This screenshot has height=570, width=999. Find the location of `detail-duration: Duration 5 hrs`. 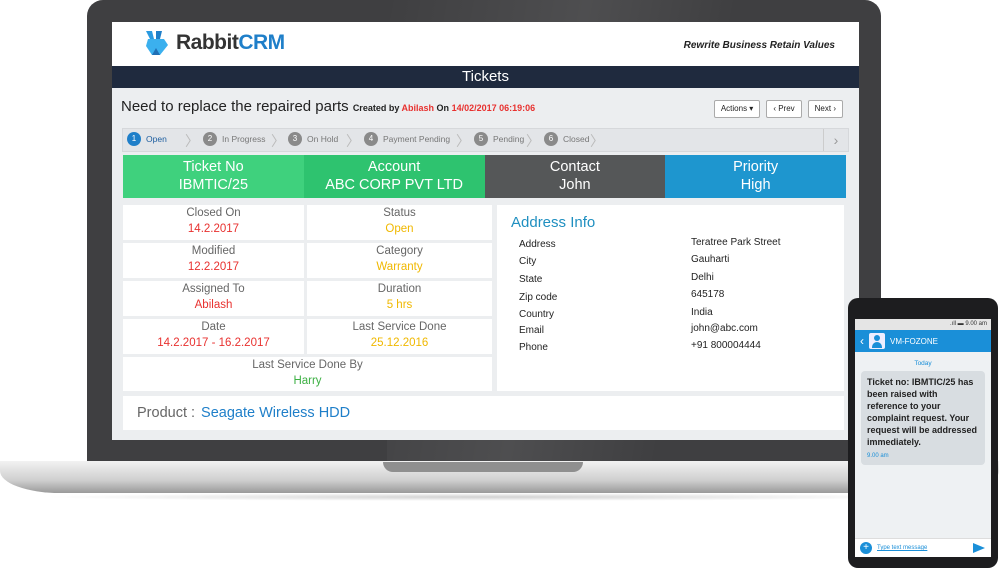

detail-duration: Duration 5 hrs is located at coordinates (399, 298).